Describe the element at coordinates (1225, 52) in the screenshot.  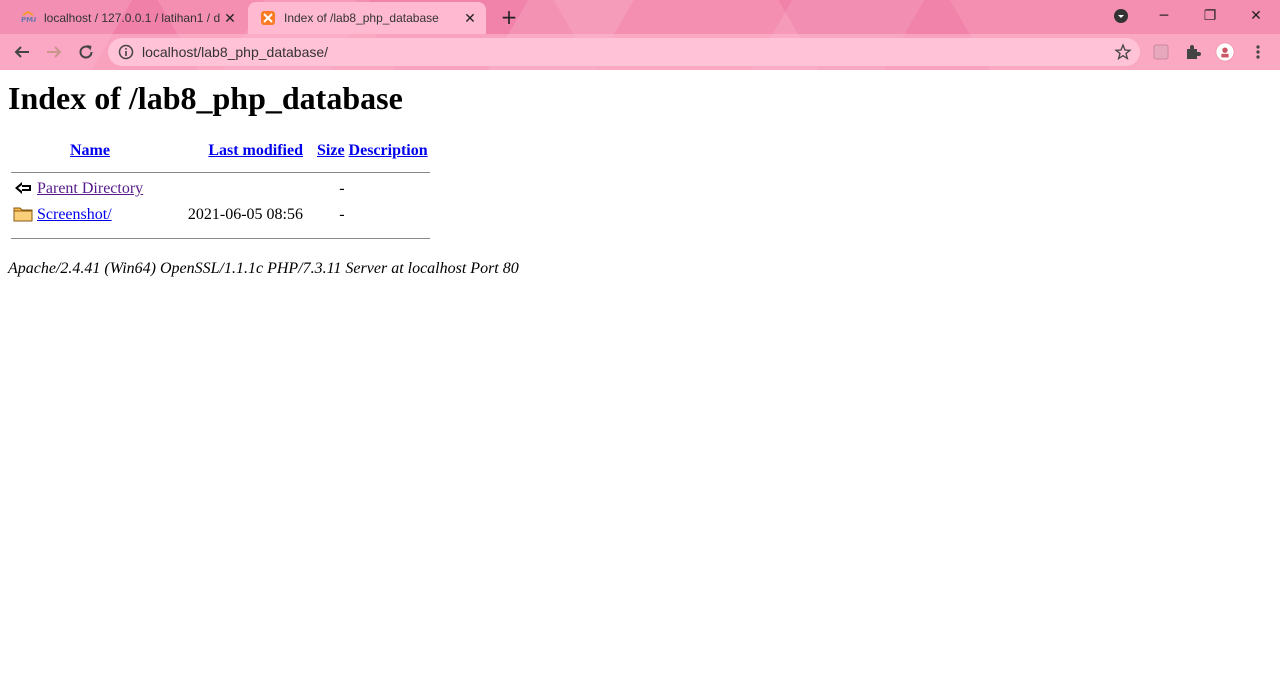
I see `avatar` at that location.